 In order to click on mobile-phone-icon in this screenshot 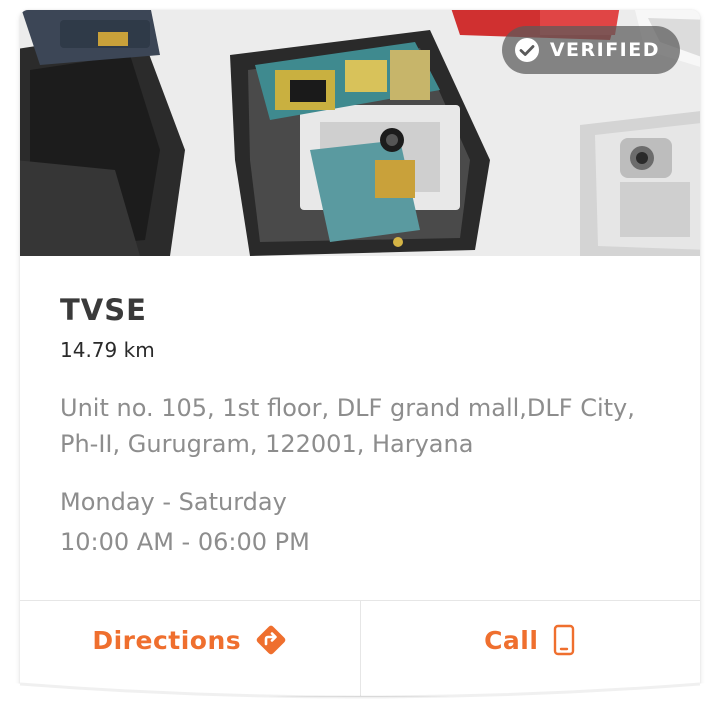, I will do `click(564, 640)`.